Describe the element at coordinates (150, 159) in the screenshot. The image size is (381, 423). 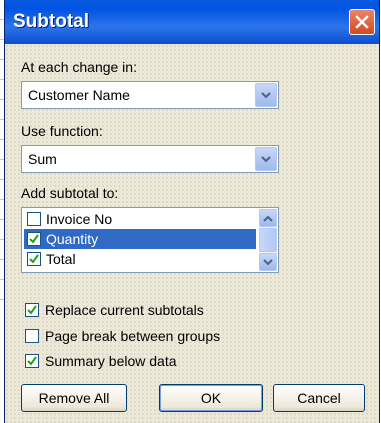
I see `use-function-select: Sum` at that location.